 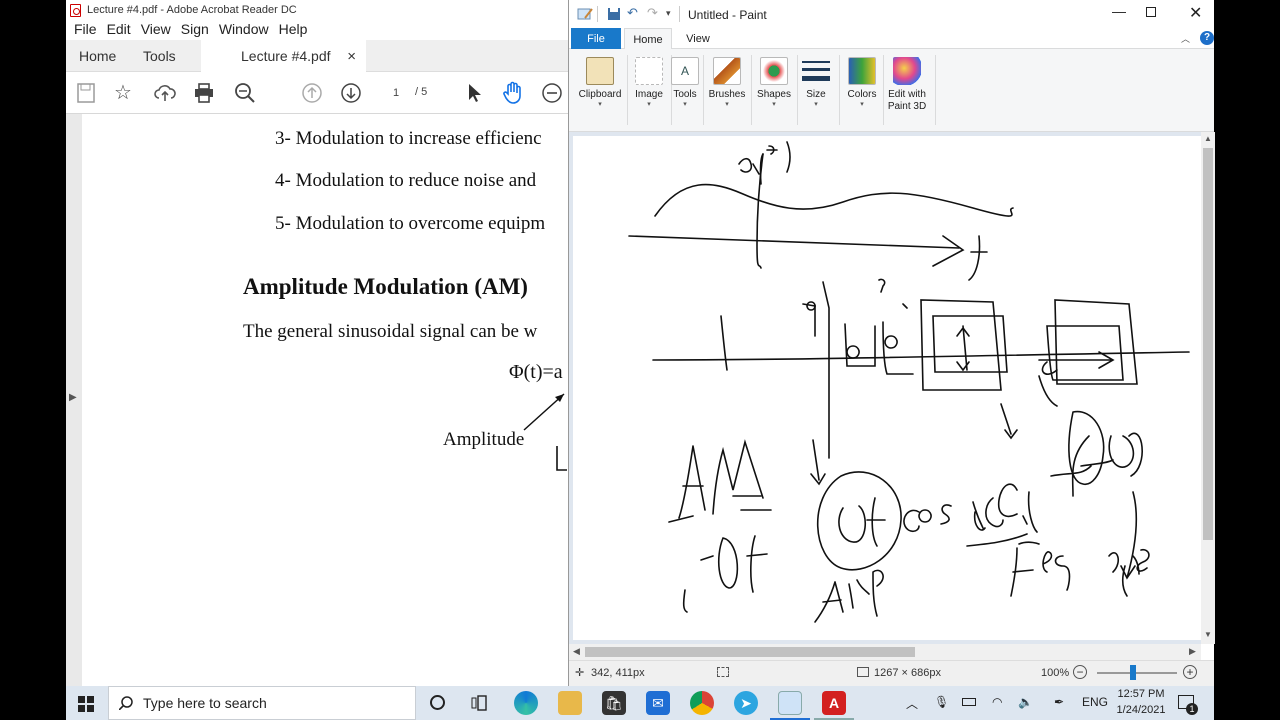 What do you see at coordinates (1208, 634) in the screenshot?
I see `scroll-down-icon: ▼` at bounding box center [1208, 634].